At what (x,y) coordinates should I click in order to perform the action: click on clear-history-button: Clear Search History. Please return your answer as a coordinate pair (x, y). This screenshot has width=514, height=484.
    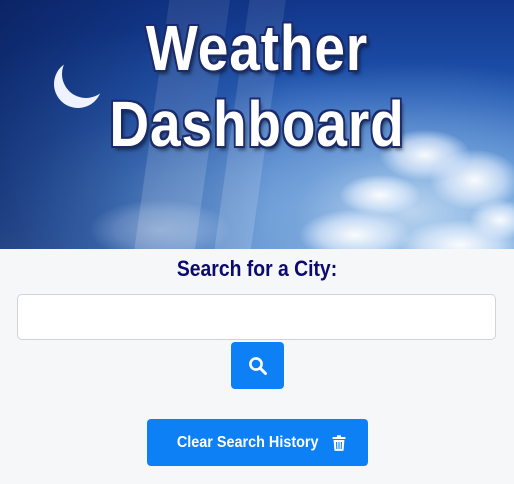
    Looking at the image, I should click on (257, 442).